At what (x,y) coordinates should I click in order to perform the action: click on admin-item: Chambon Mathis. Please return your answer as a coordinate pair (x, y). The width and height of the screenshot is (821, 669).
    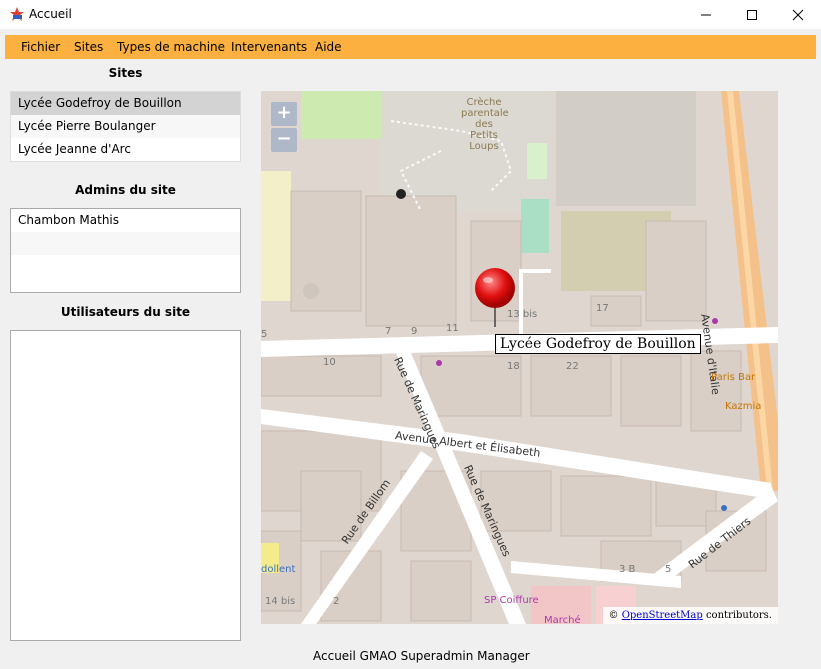
    Looking at the image, I should click on (125, 220).